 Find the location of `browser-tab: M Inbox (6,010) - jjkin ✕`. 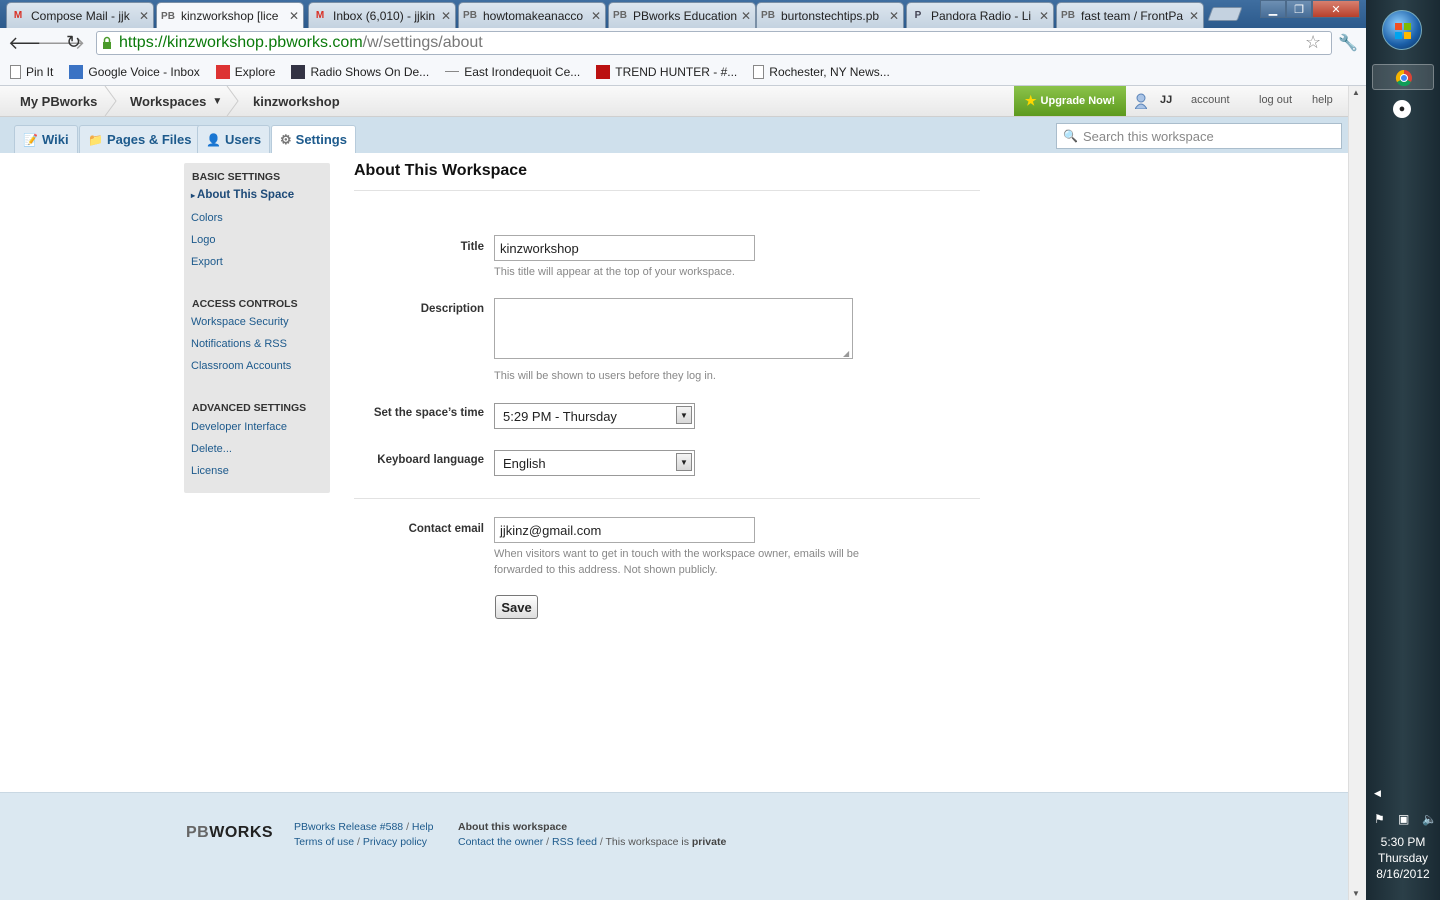

browser-tab: M Inbox (6,010) - jjkin ✕ is located at coordinates (382, 15).